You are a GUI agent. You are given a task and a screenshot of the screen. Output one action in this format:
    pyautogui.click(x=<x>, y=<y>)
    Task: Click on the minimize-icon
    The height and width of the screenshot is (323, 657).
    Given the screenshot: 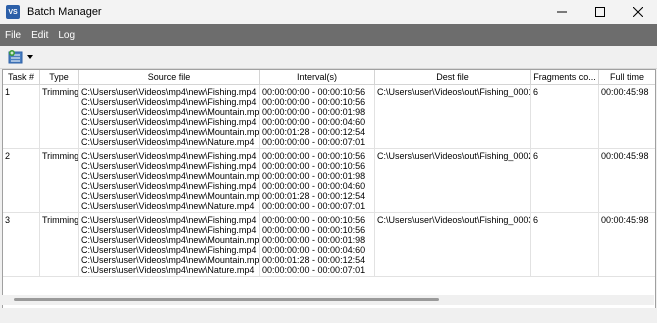 What is the action you would take?
    pyautogui.click(x=562, y=12)
    